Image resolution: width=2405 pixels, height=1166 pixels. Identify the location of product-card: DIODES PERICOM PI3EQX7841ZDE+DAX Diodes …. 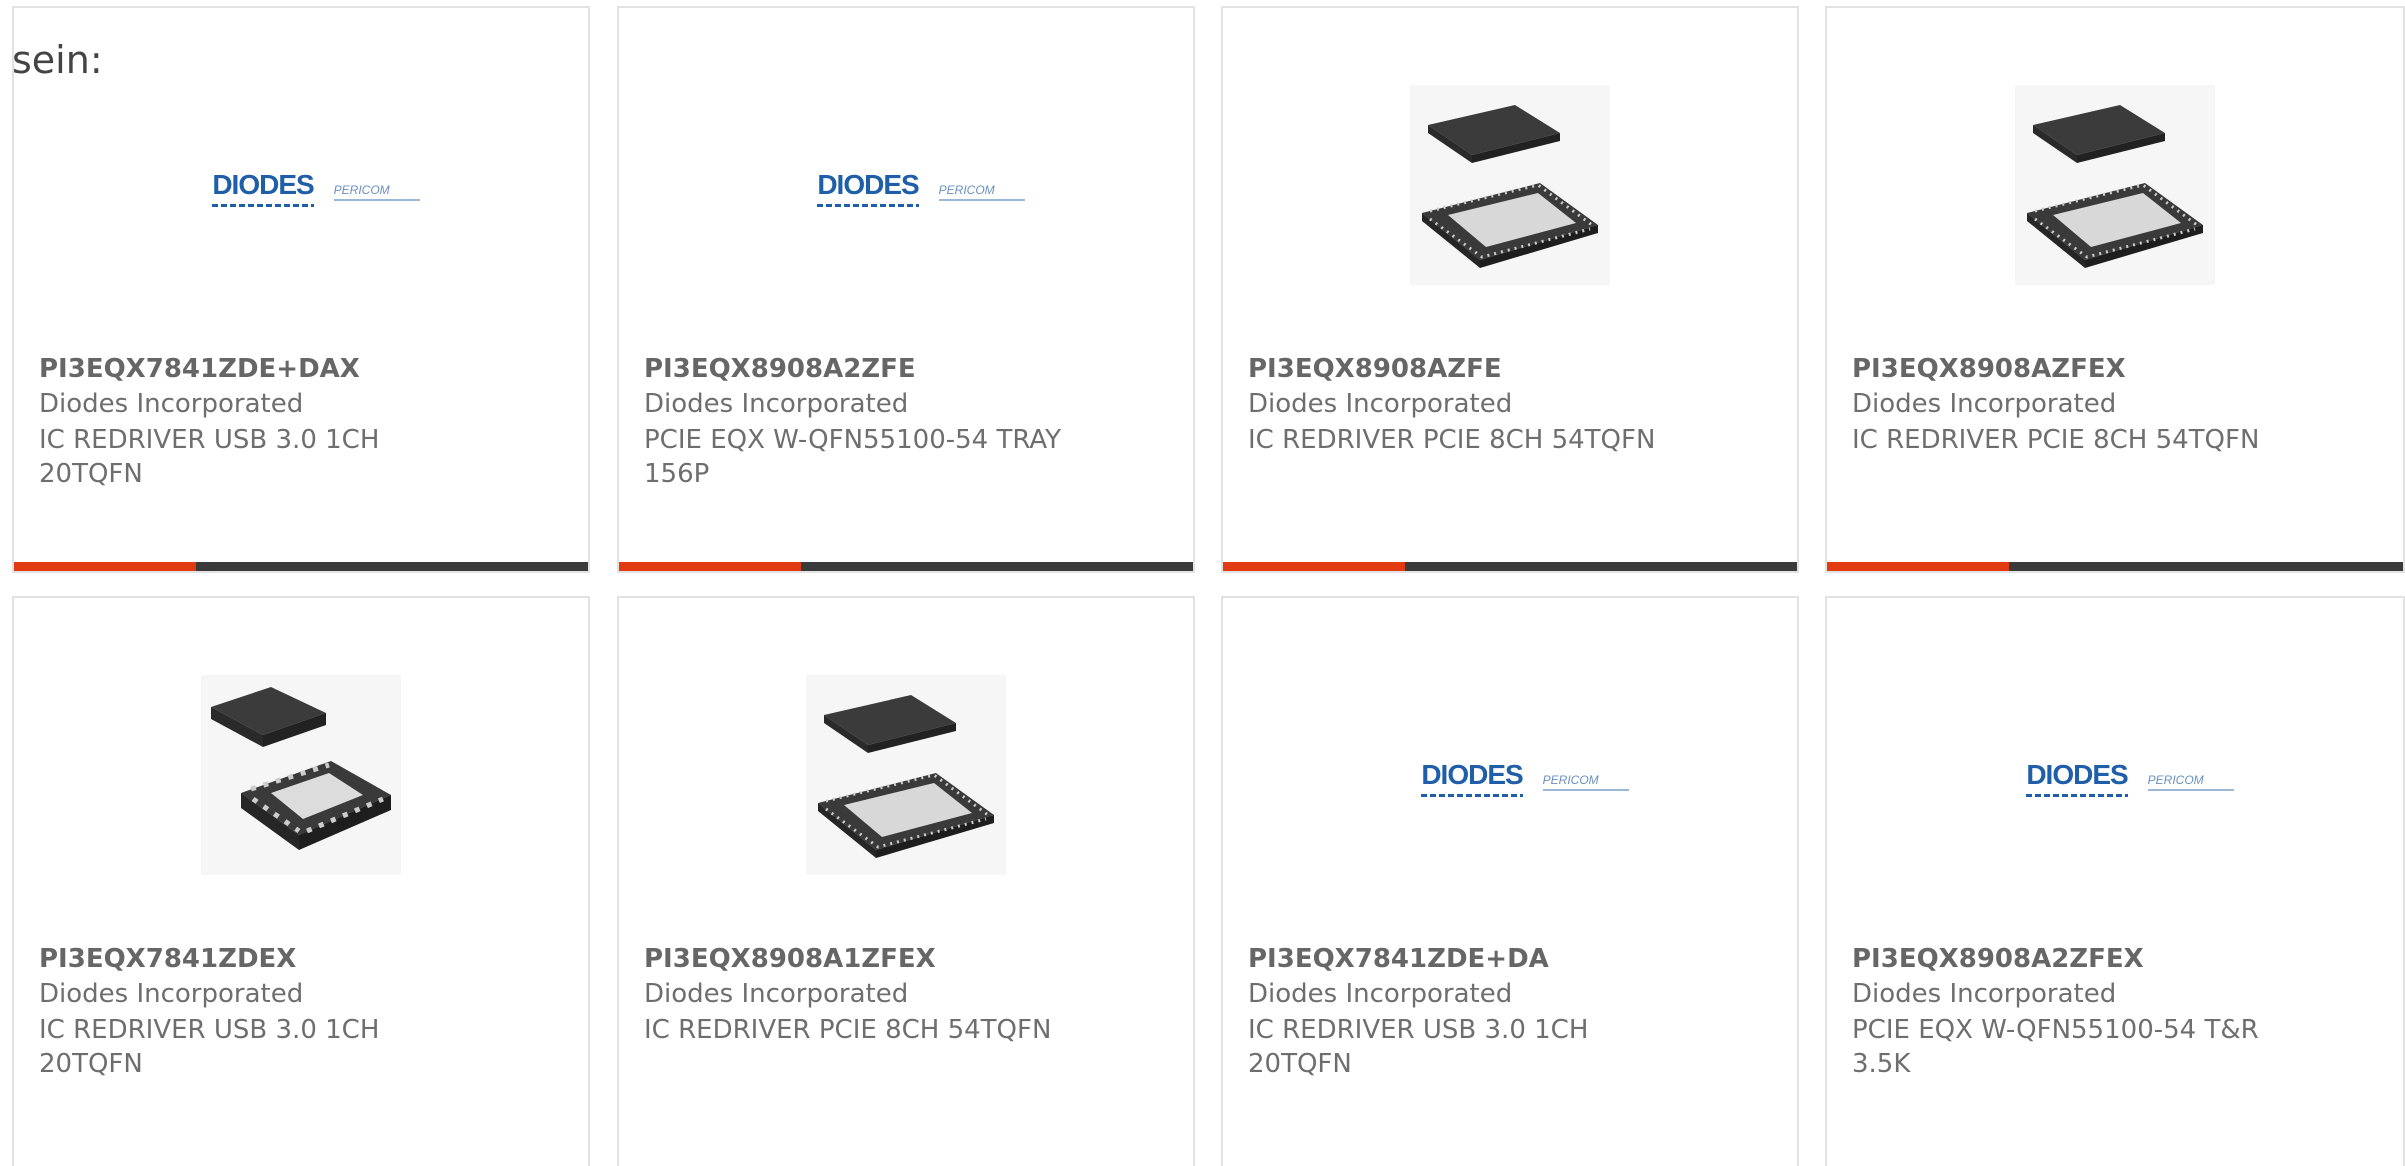
(301, 289).